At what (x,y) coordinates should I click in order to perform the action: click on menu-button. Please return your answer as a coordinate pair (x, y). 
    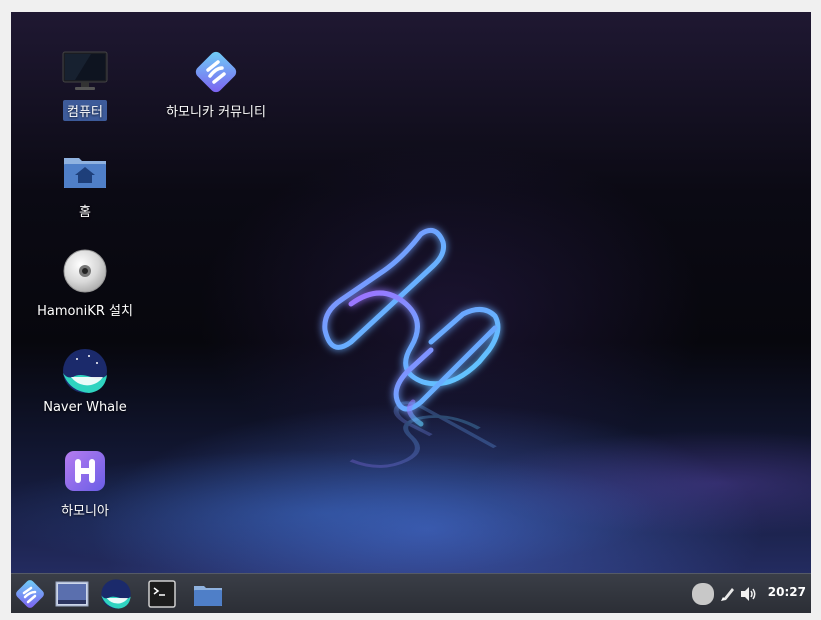
    Looking at the image, I should click on (30, 594).